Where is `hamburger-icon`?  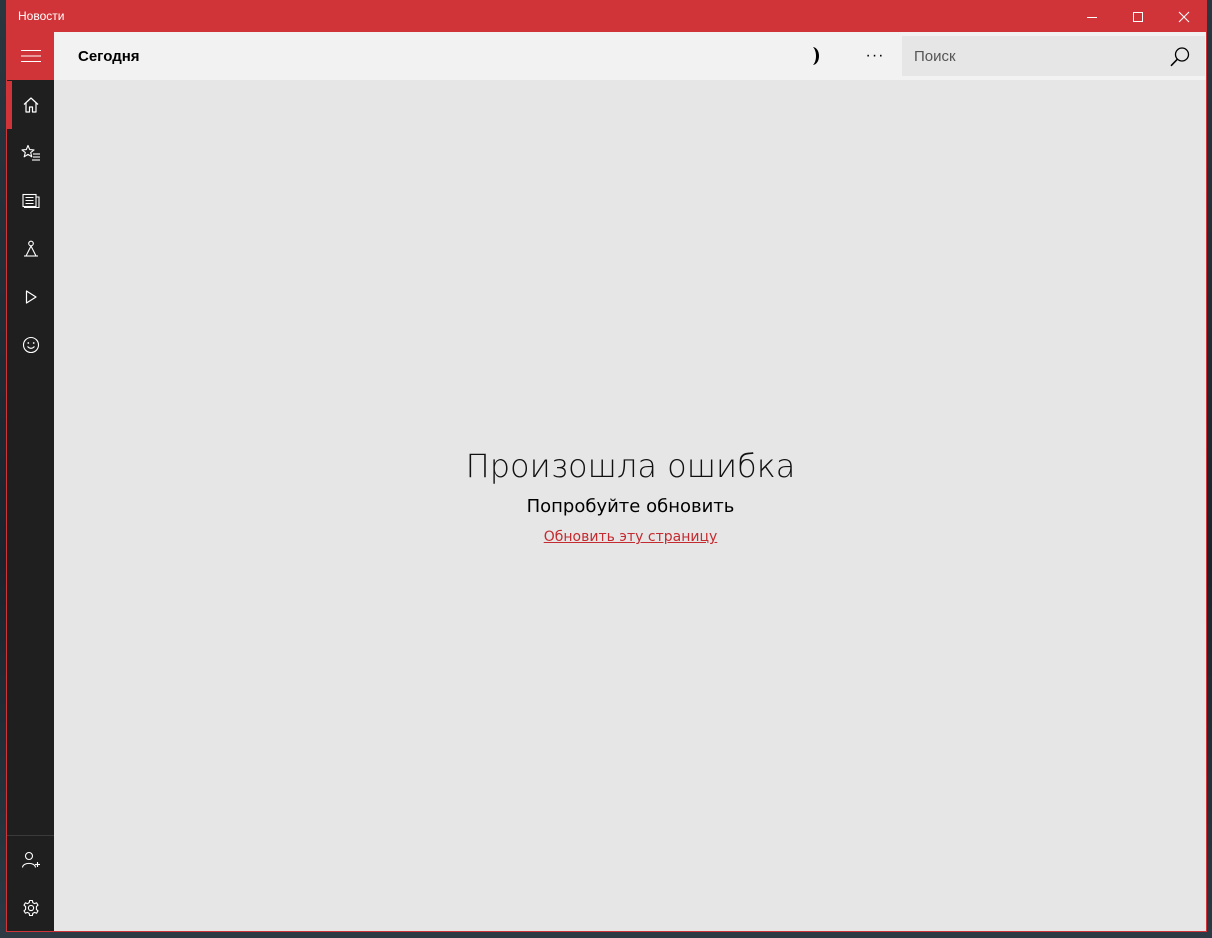
hamburger-icon is located at coordinates (30, 56).